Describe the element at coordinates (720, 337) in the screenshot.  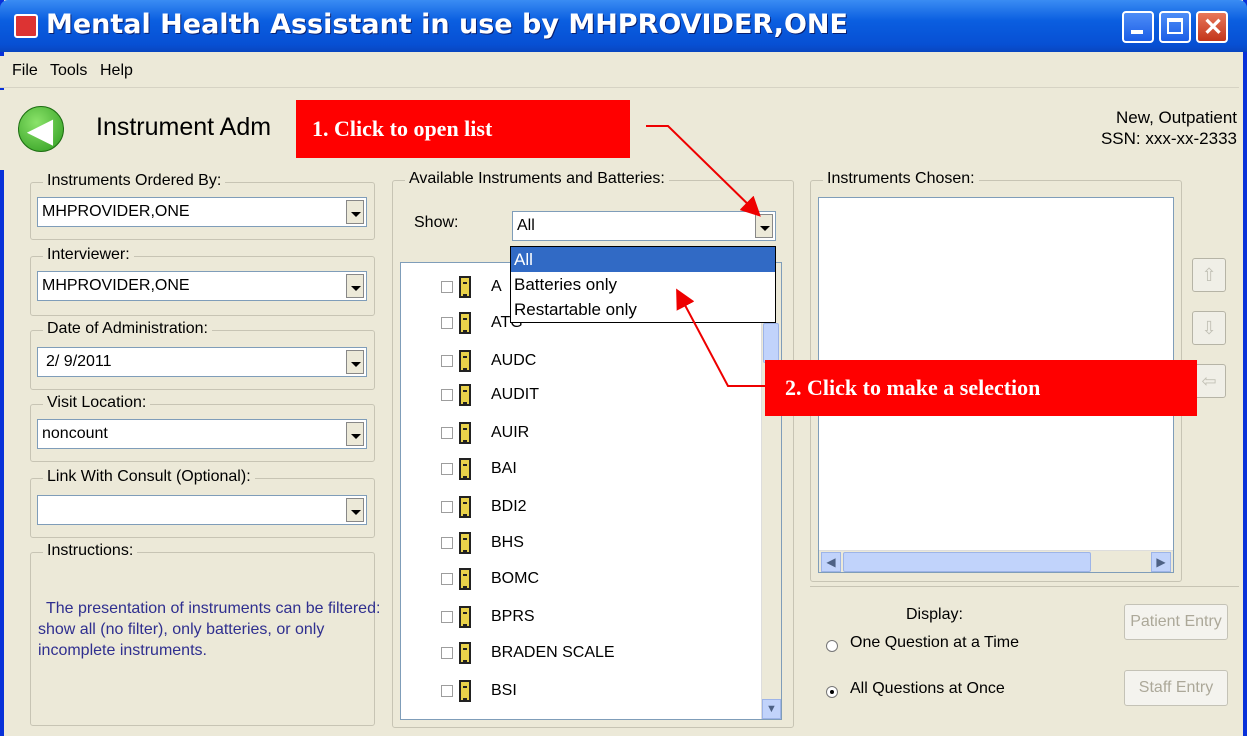
I see `arrow-make-selection` at that location.